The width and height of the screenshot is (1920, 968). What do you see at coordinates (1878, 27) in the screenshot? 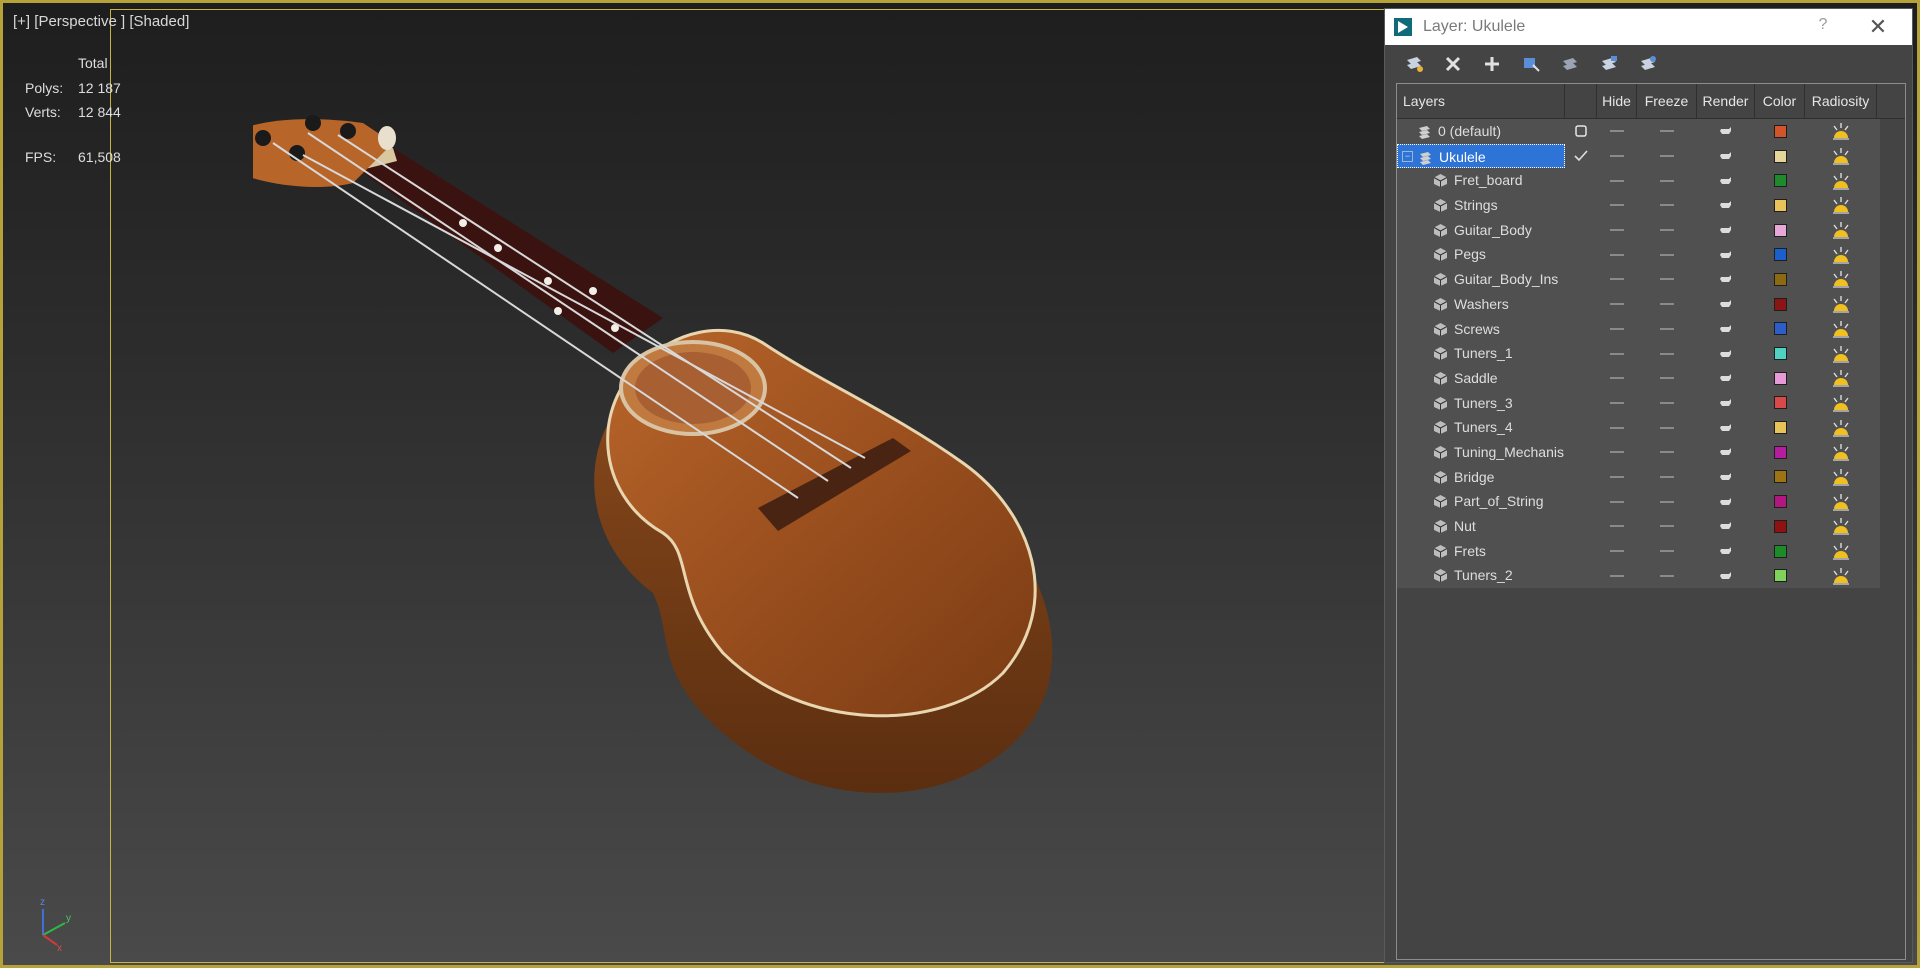
I see `close-button: ✕` at bounding box center [1878, 27].